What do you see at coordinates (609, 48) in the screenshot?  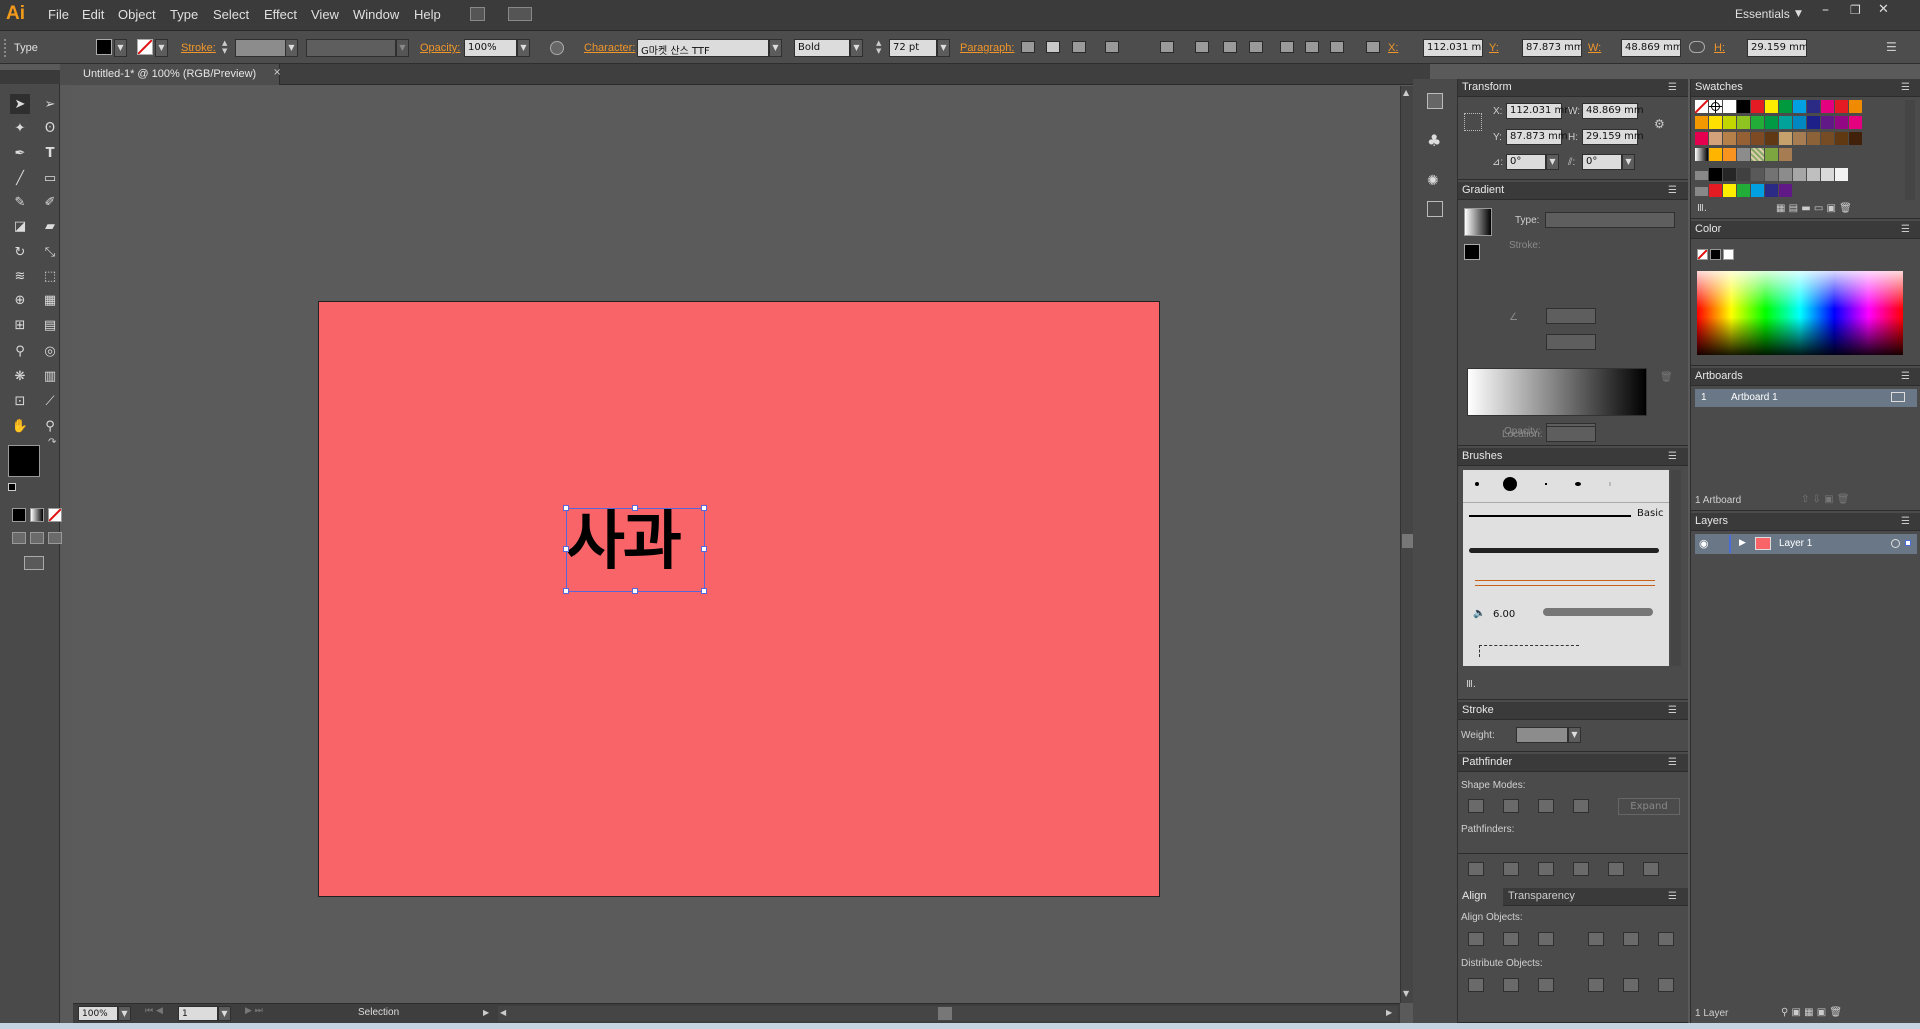 I see `character-label: Character:` at bounding box center [609, 48].